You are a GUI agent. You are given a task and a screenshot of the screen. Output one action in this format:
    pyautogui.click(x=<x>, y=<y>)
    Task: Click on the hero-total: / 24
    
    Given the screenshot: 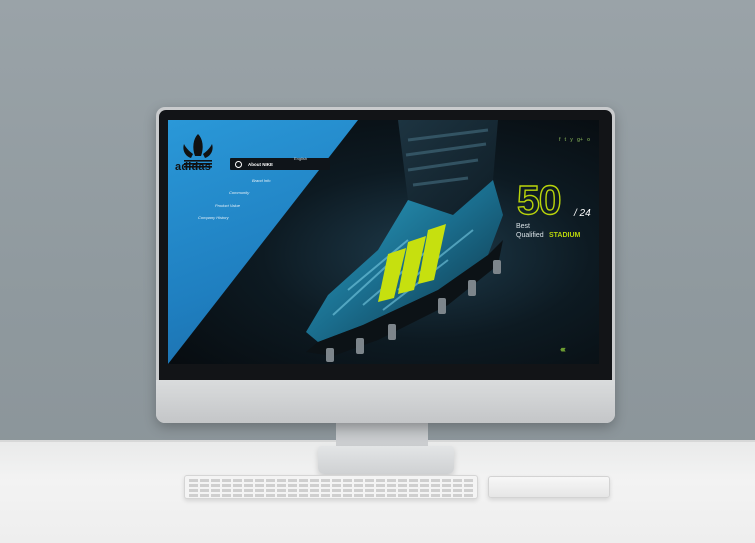 What is the action you would take?
    pyautogui.click(x=582, y=213)
    